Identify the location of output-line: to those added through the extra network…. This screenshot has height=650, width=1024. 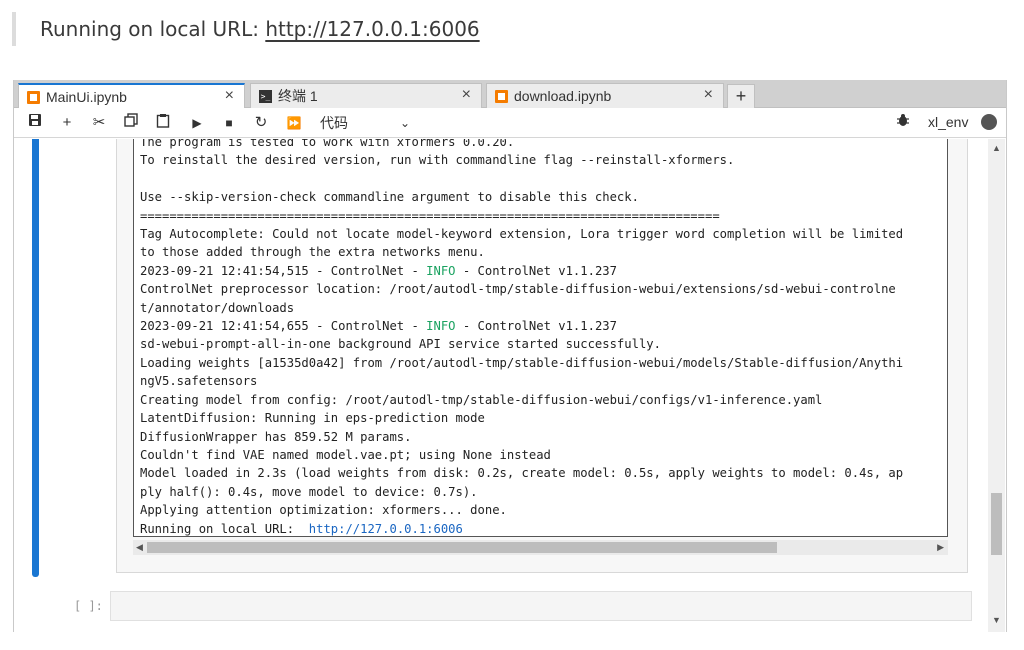
(312, 252).